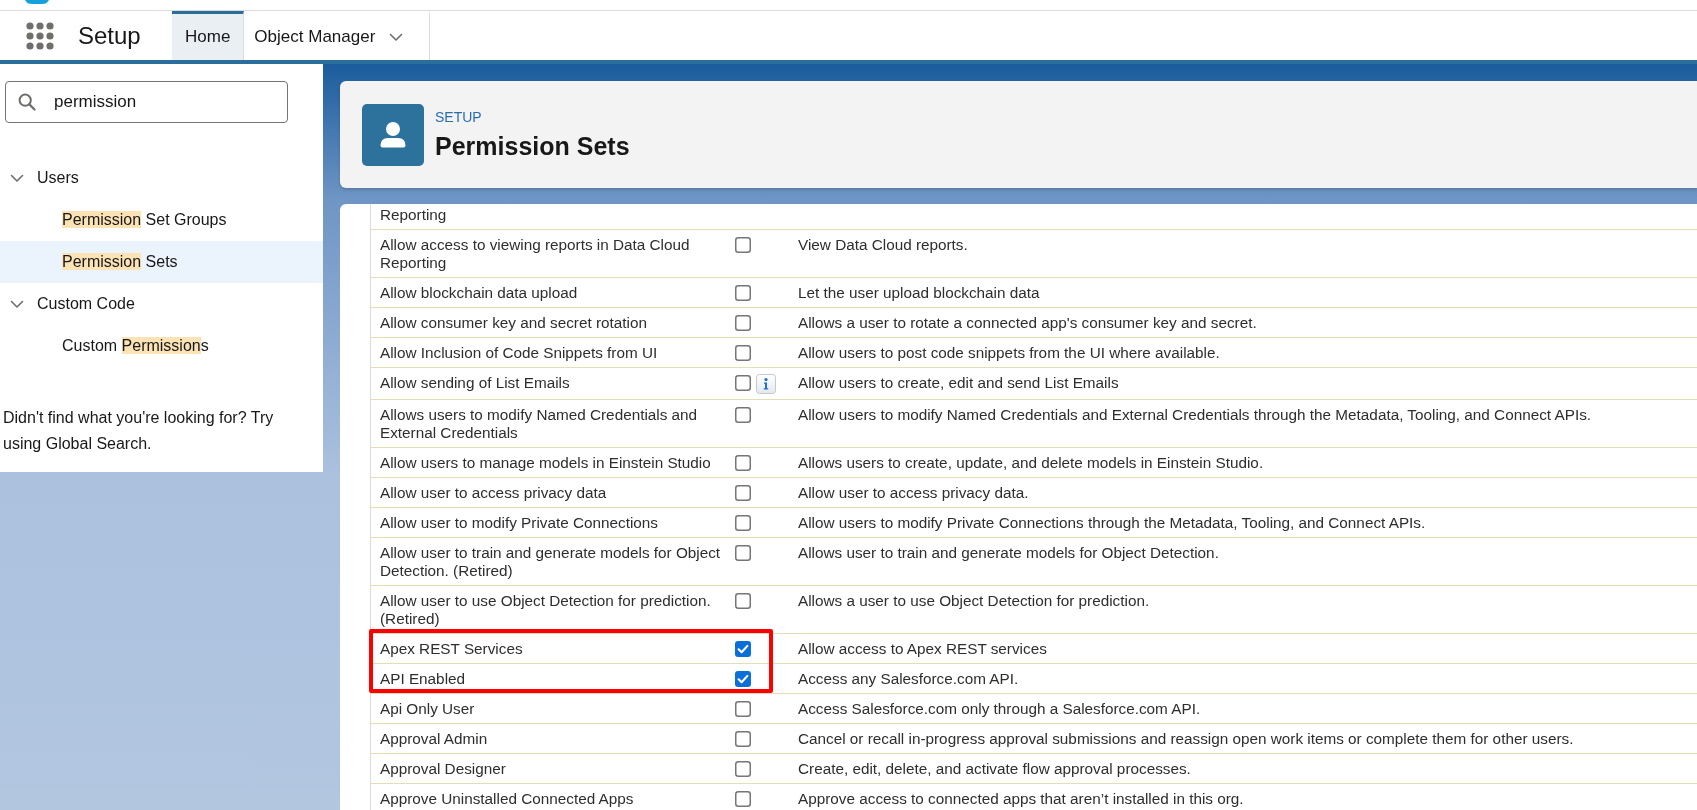 This screenshot has height=810, width=1697. Describe the element at coordinates (423, 679) in the screenshot. I see `permission-name: API Enabled` at that location.